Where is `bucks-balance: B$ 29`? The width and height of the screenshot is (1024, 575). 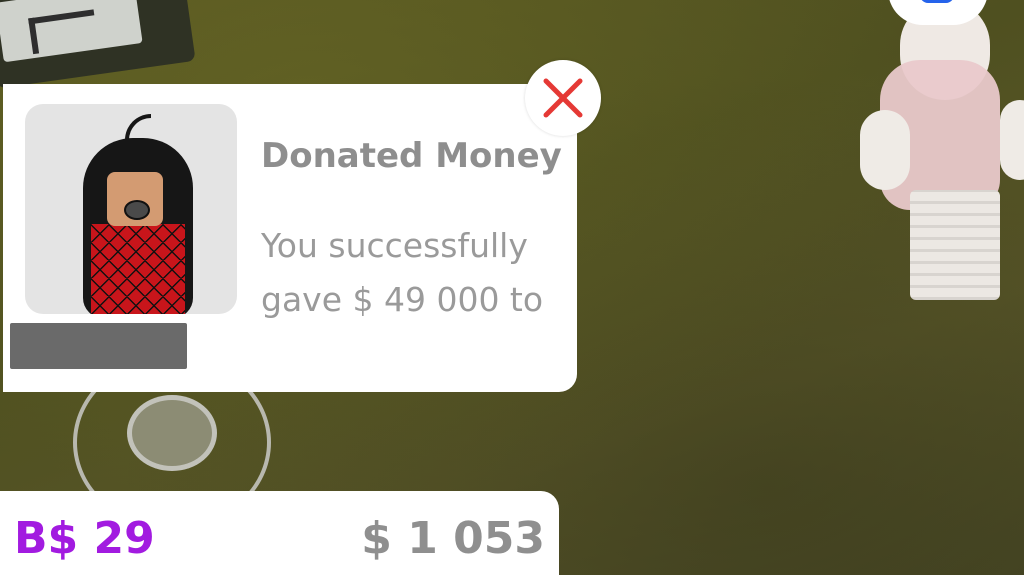 bucks-balance: B$ 29 is located at coordinates (84, 538).